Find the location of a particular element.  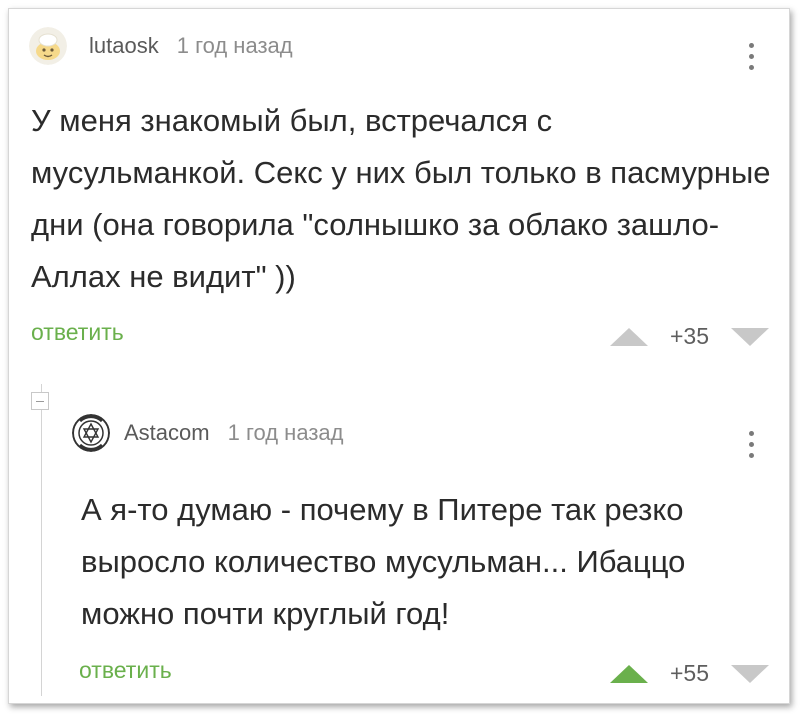

author-name: Astacom is located at coordinates (167, 433).